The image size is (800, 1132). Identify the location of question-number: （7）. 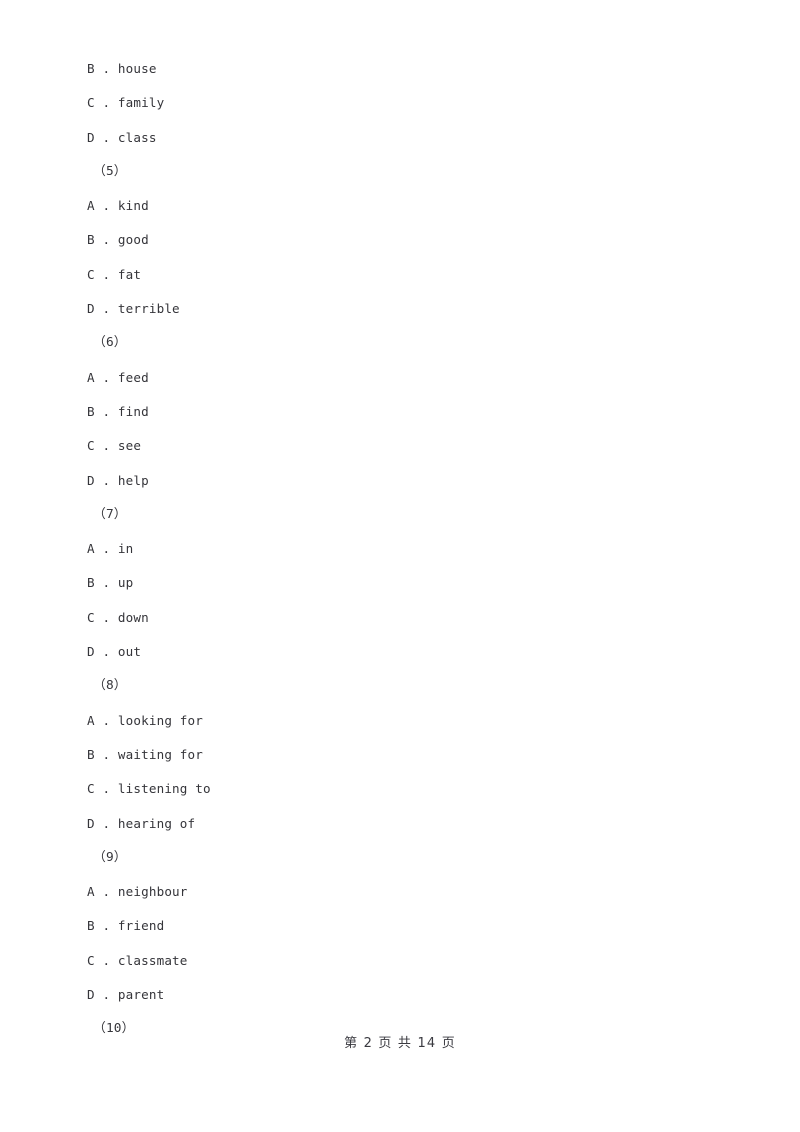
(110, 514).